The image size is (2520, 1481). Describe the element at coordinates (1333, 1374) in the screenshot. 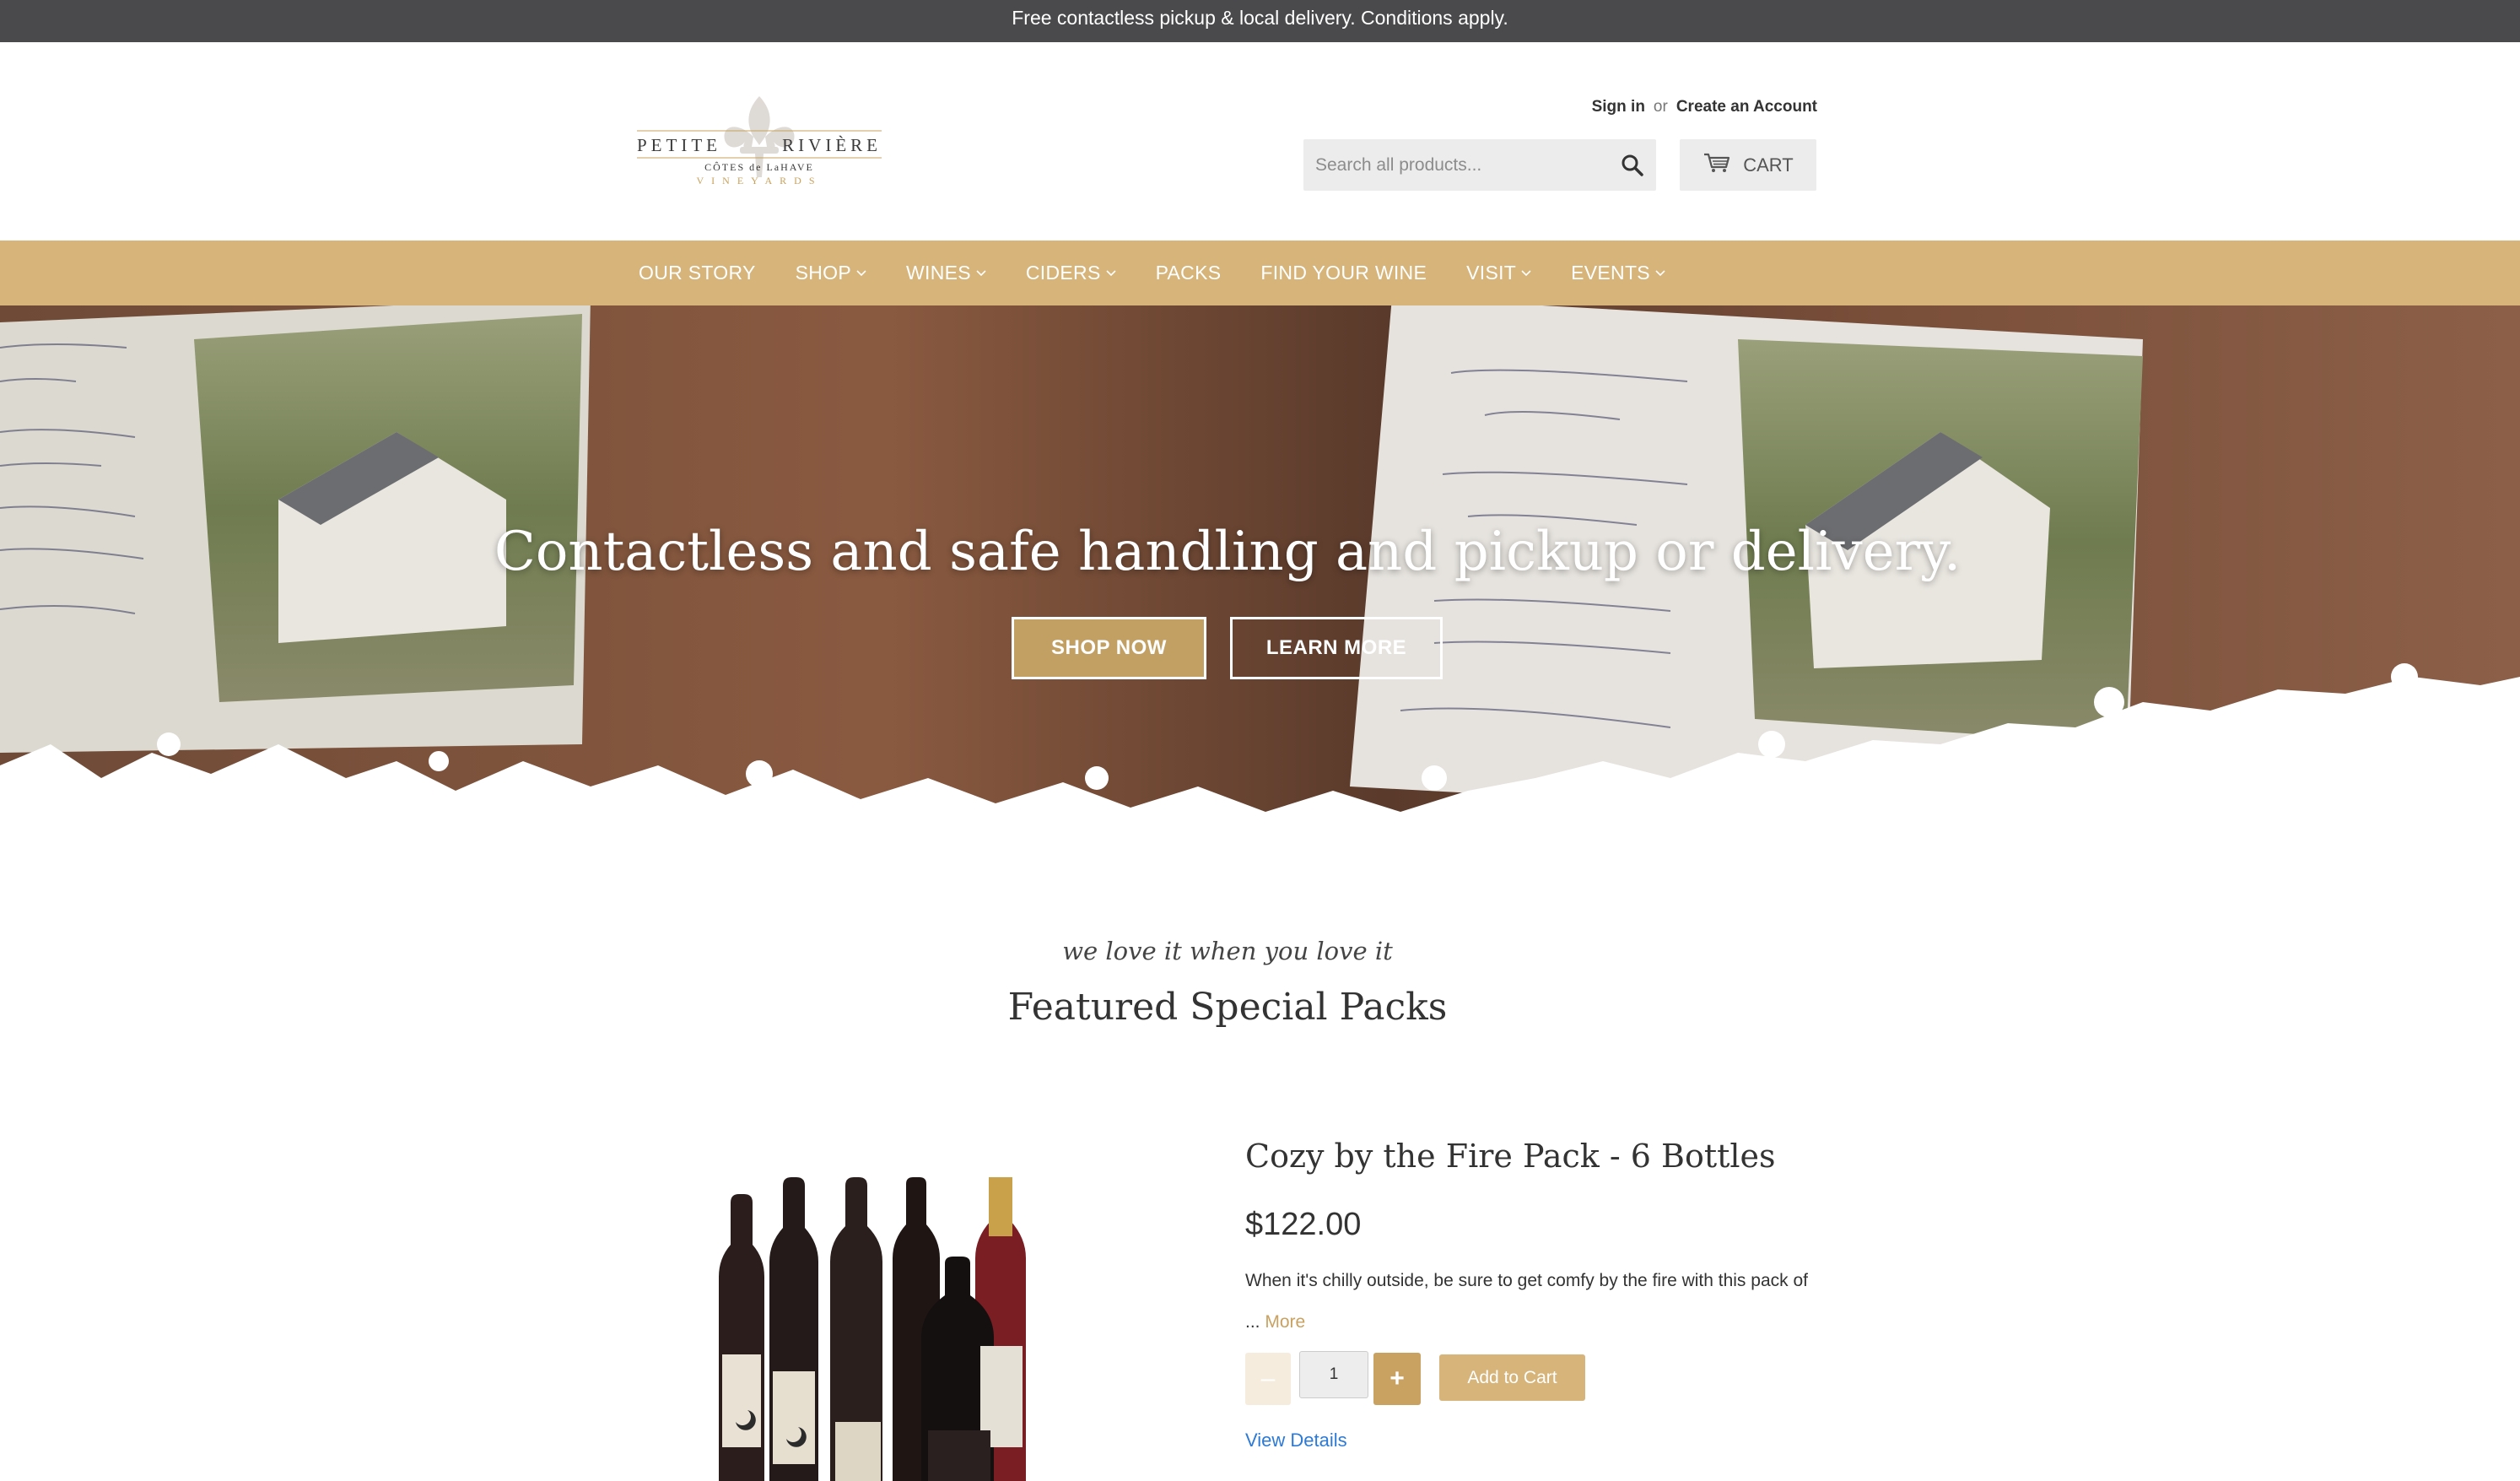

I see `quantity-input` at that location.